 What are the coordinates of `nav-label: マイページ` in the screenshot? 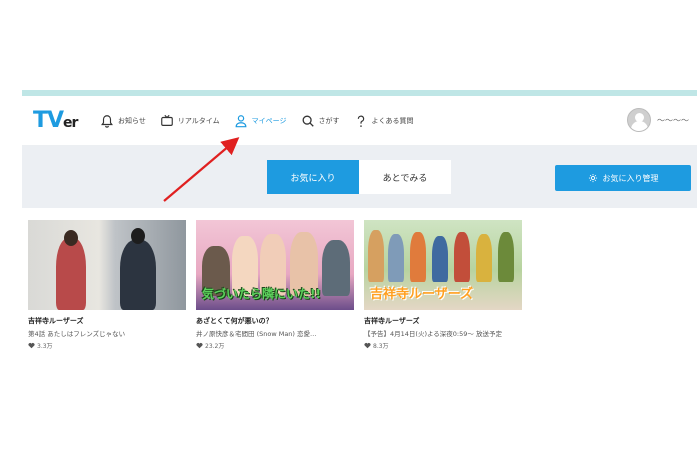 It's located at (269, 121).